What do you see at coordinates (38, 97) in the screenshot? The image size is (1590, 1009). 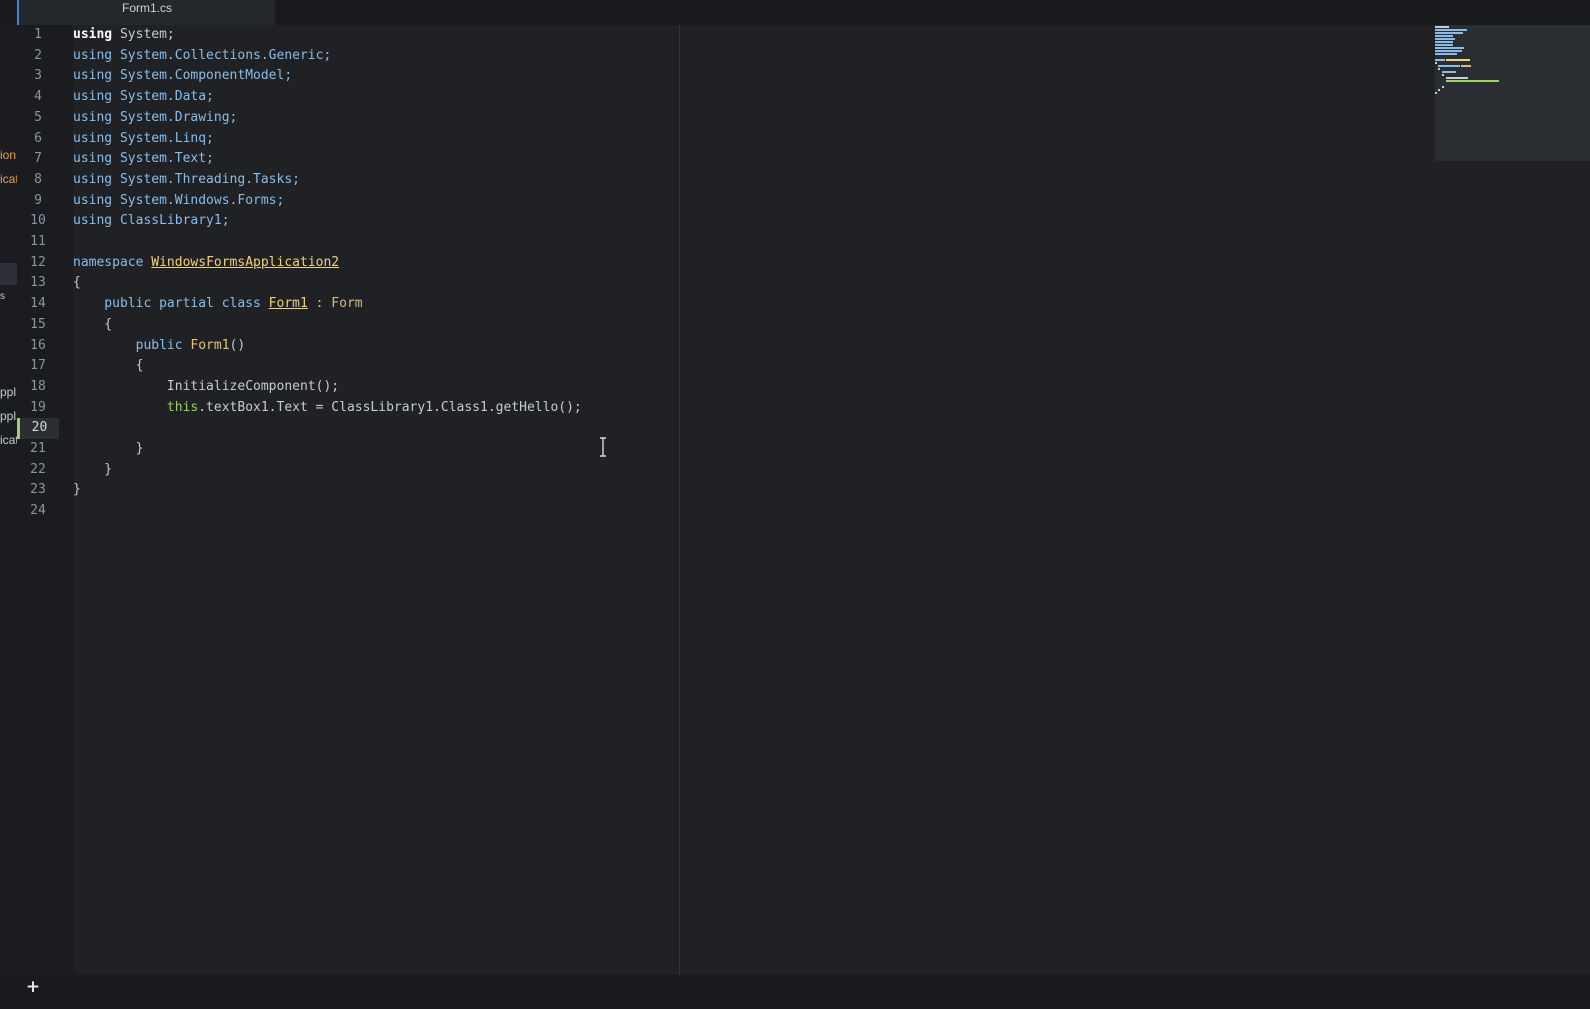 I see `line-number: 4` at bounding box center [38, 97].